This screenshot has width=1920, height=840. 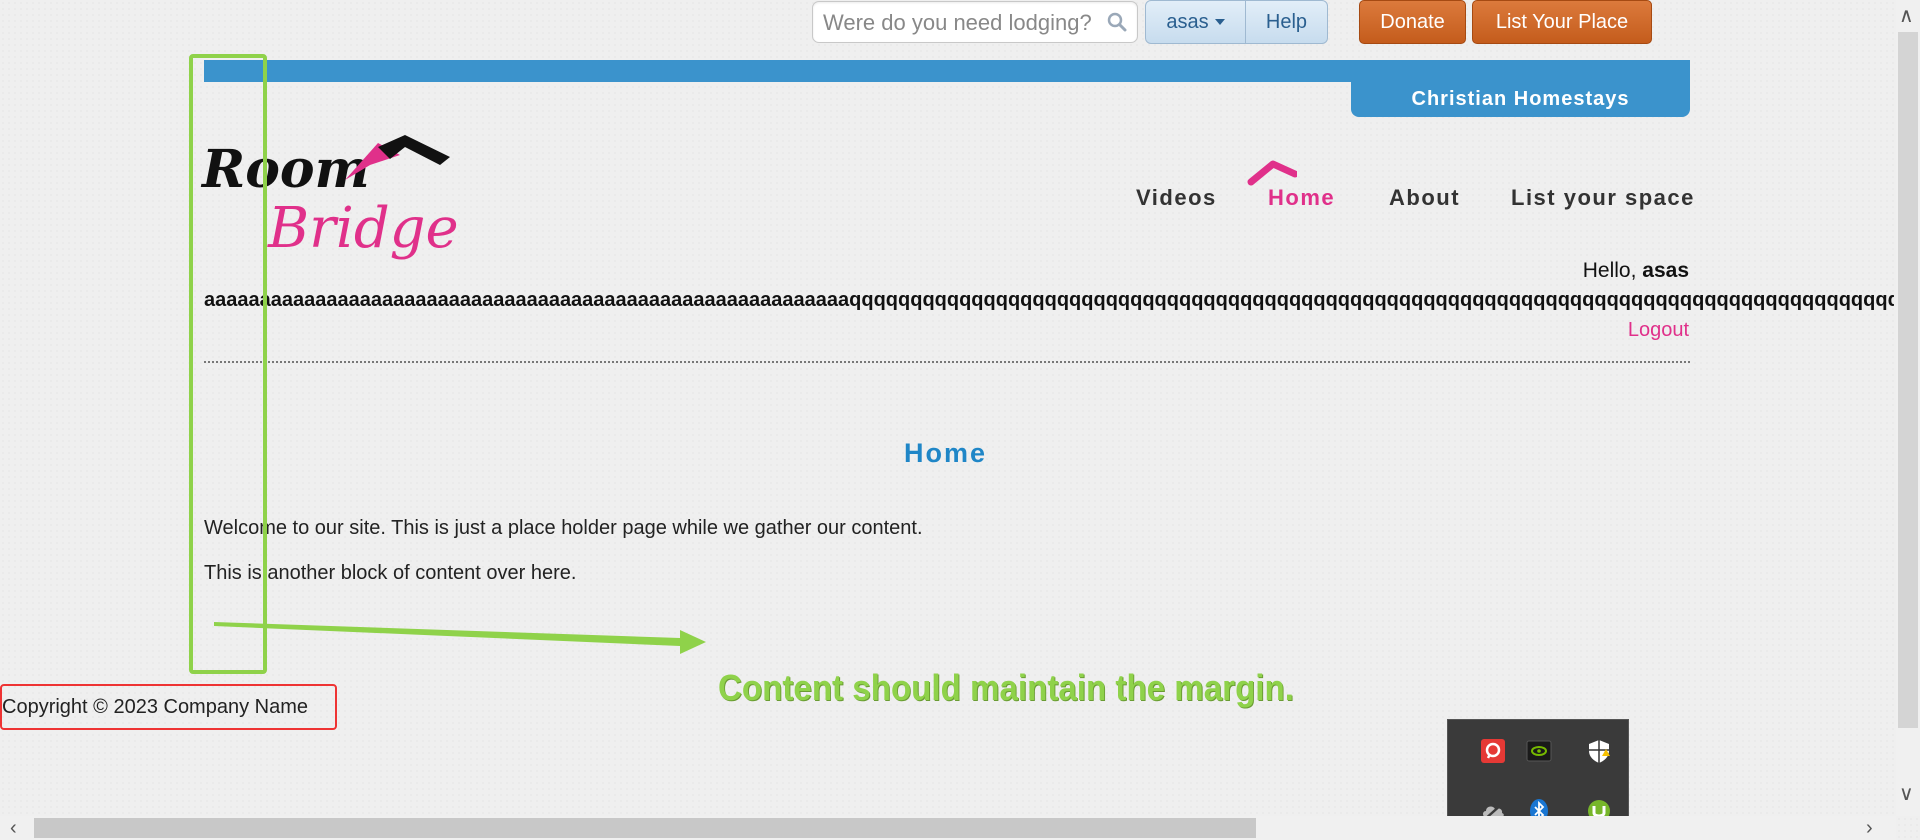 What do you see at coordinates (946, 453) in the screenshot?
I see `page-title: Home` at bounding box center [946, 453].